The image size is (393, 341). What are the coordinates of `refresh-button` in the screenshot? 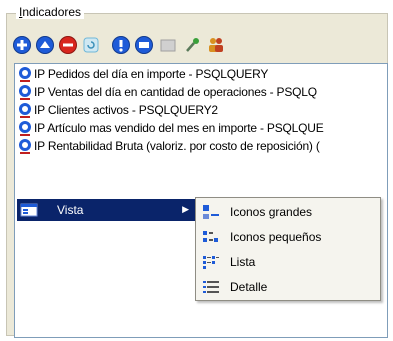 It's located at (91, 45).